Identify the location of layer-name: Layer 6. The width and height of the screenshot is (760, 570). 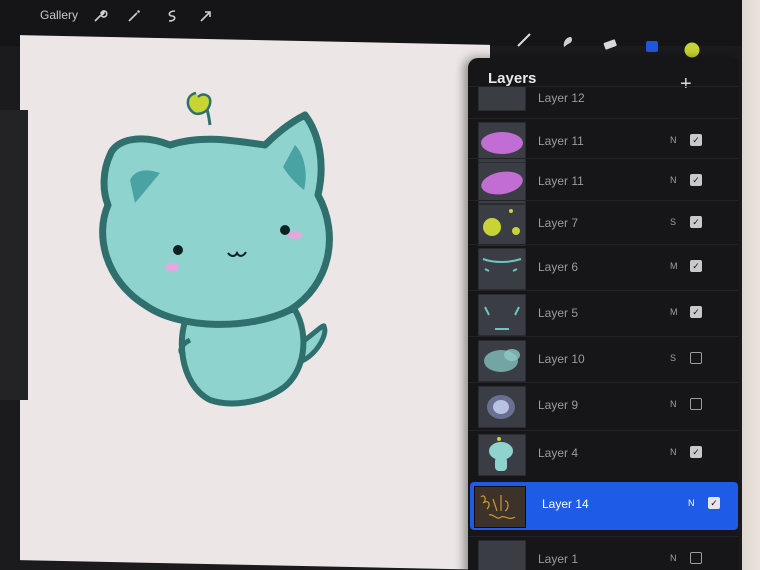
(558, 267).